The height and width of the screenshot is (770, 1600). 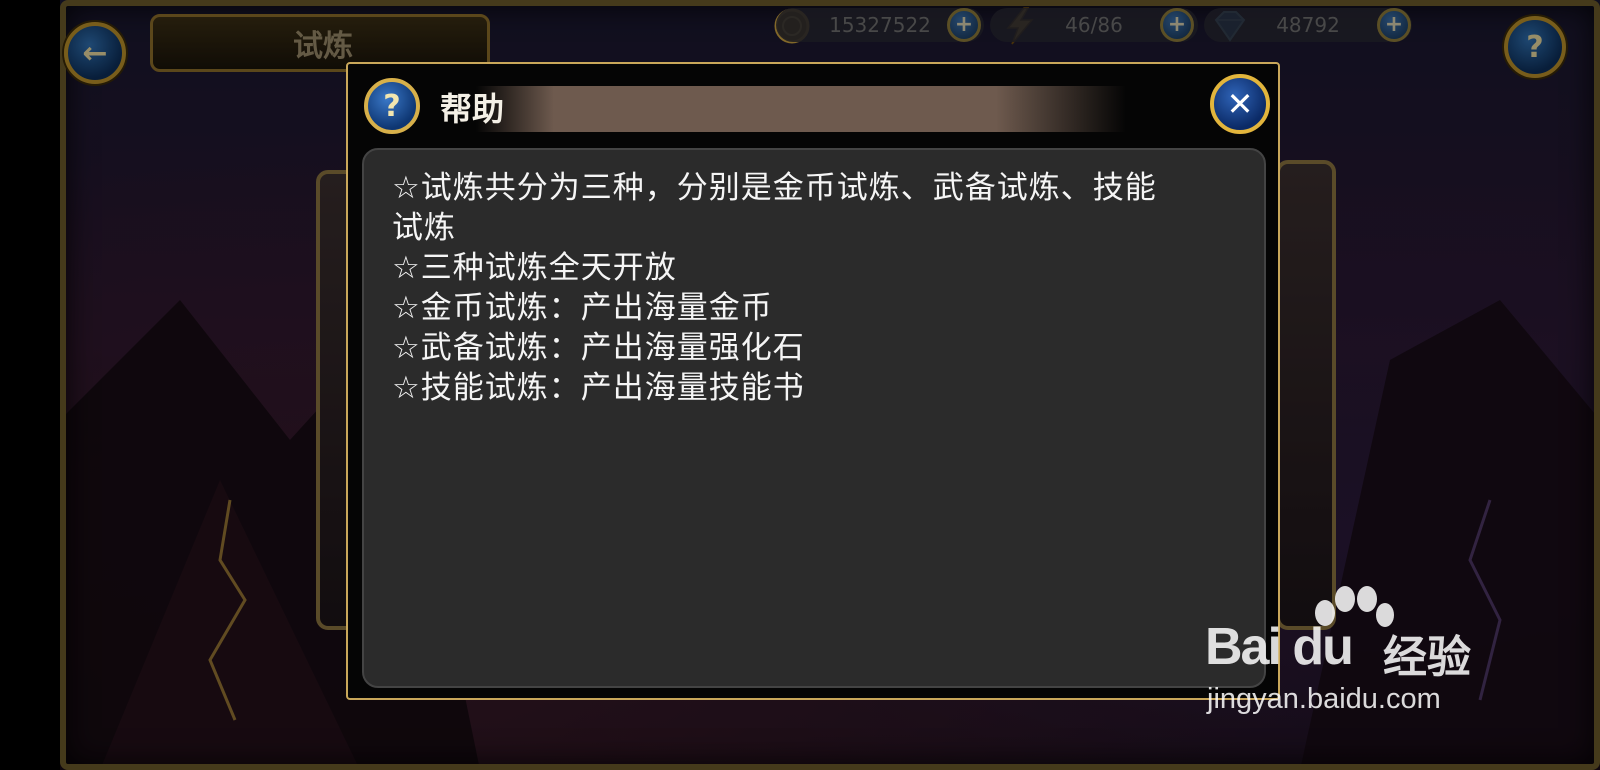 What do you see at coordinates (801, 109) in the screenshot?
I see `title-band` at bounding box center [801, 109].